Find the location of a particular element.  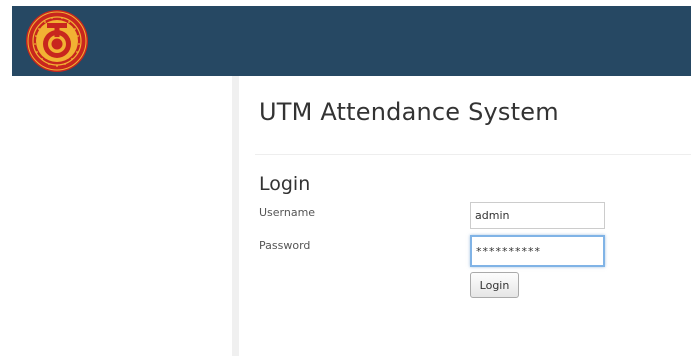

username-label: Username is located at coordinates (287, 212).